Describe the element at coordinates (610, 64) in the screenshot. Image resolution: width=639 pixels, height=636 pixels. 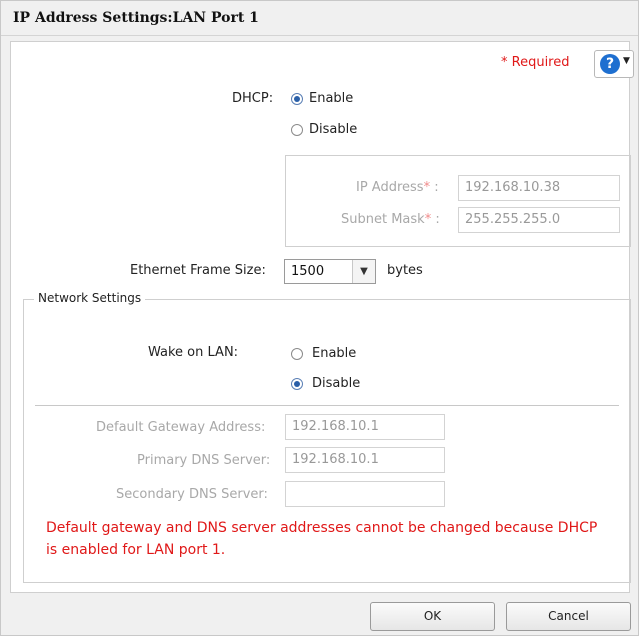
I see `question-circle-icon: ?` at that location.